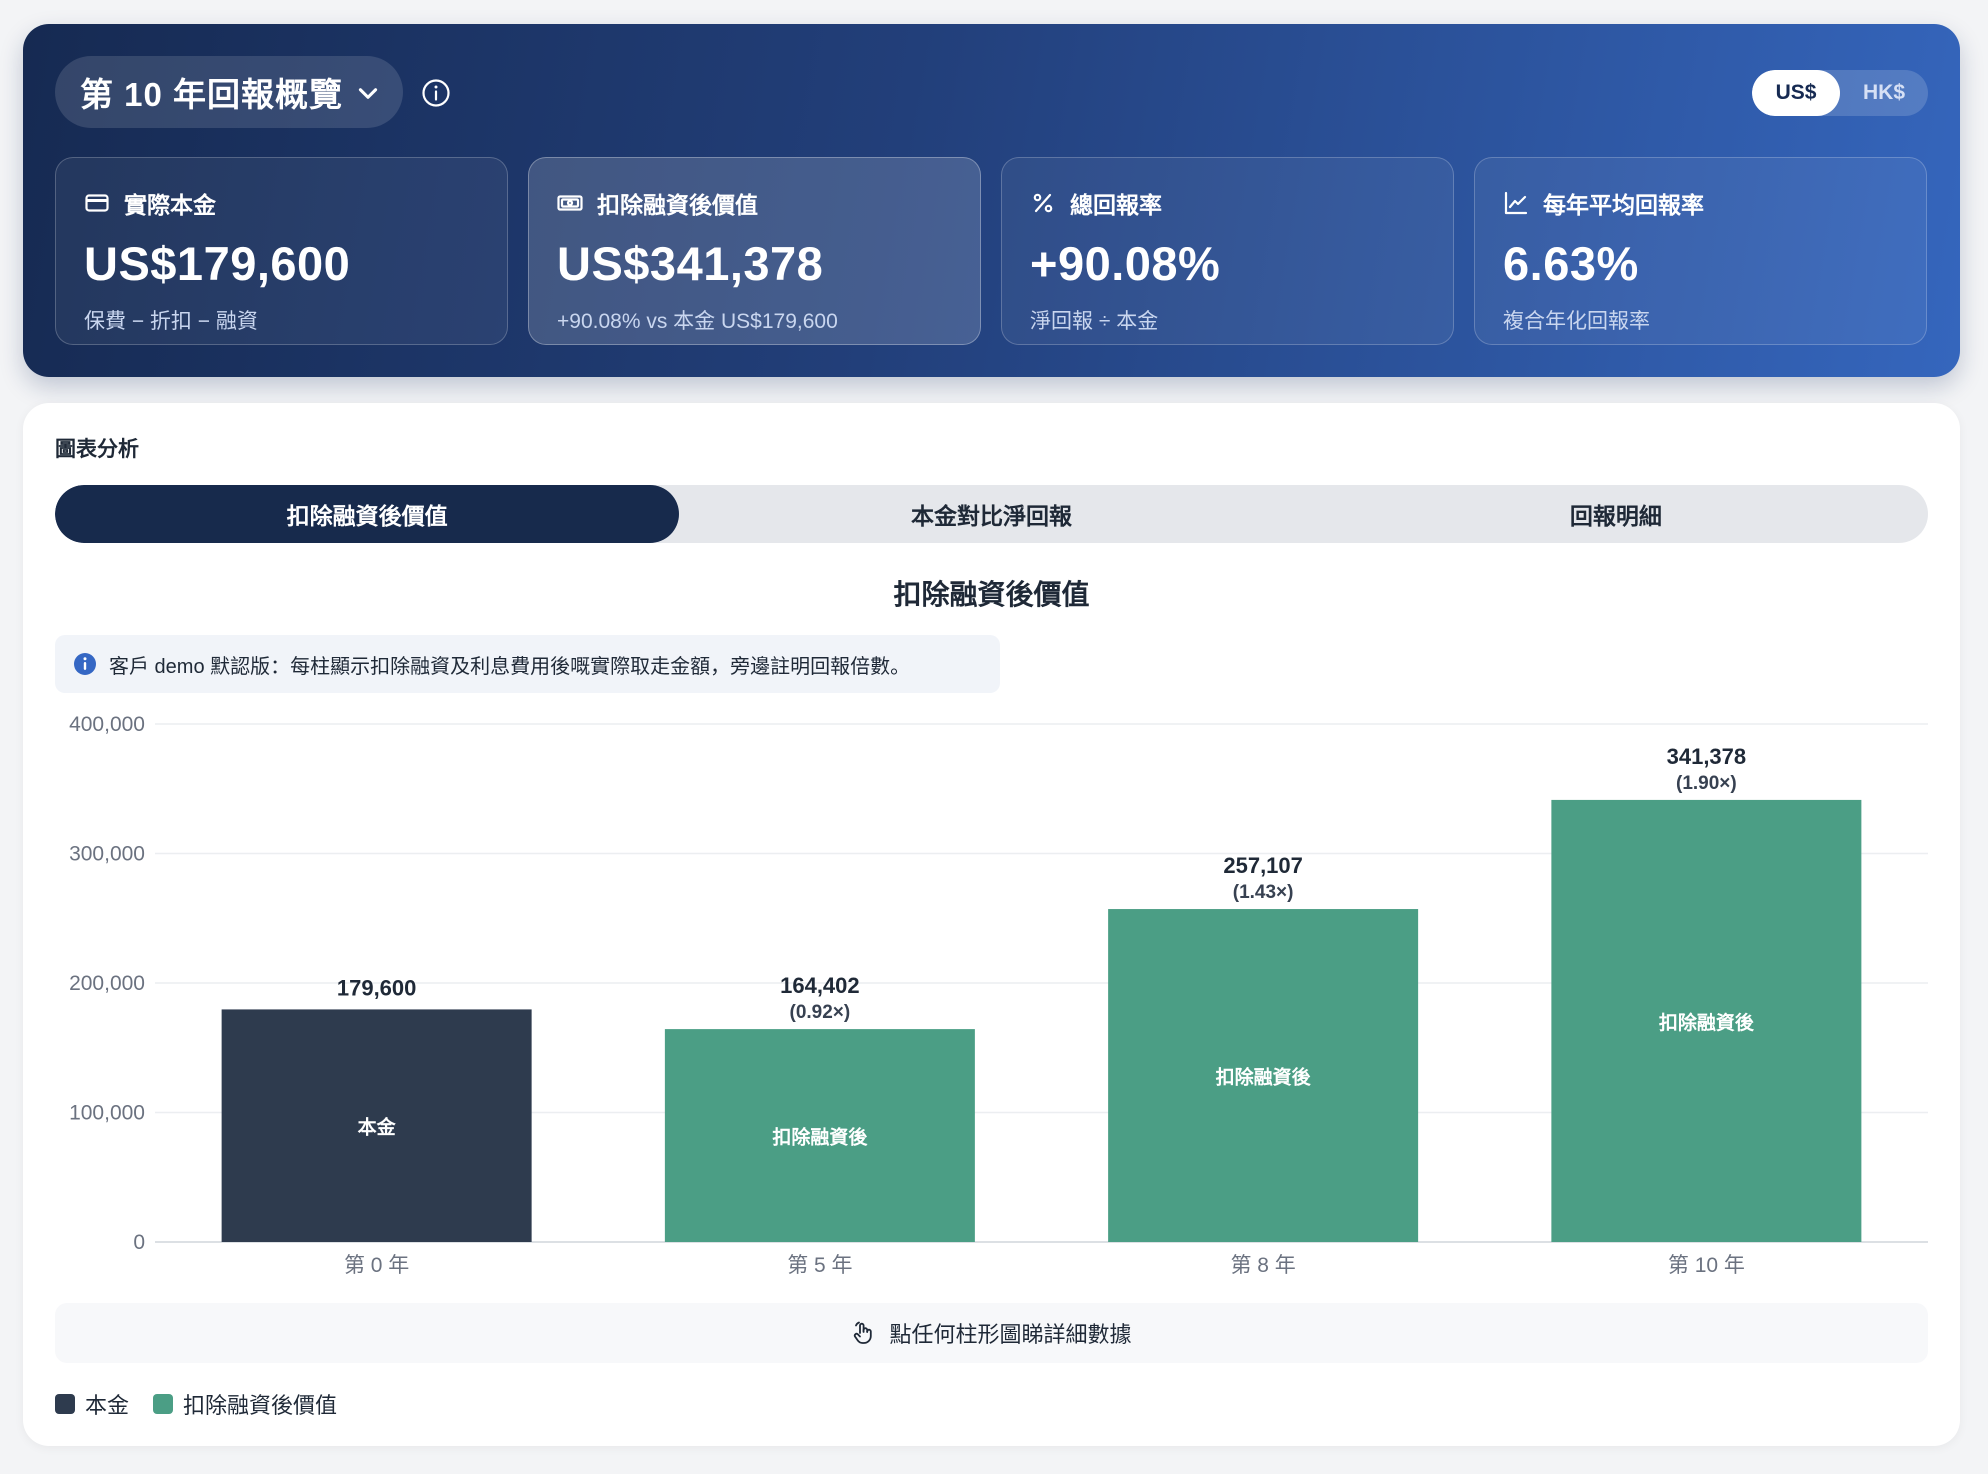 This screenshot has height=1474, width=1988. Describe the element at coordinates (1707, 756) in the screenshot. I see `data-label: 341,378` at that location.